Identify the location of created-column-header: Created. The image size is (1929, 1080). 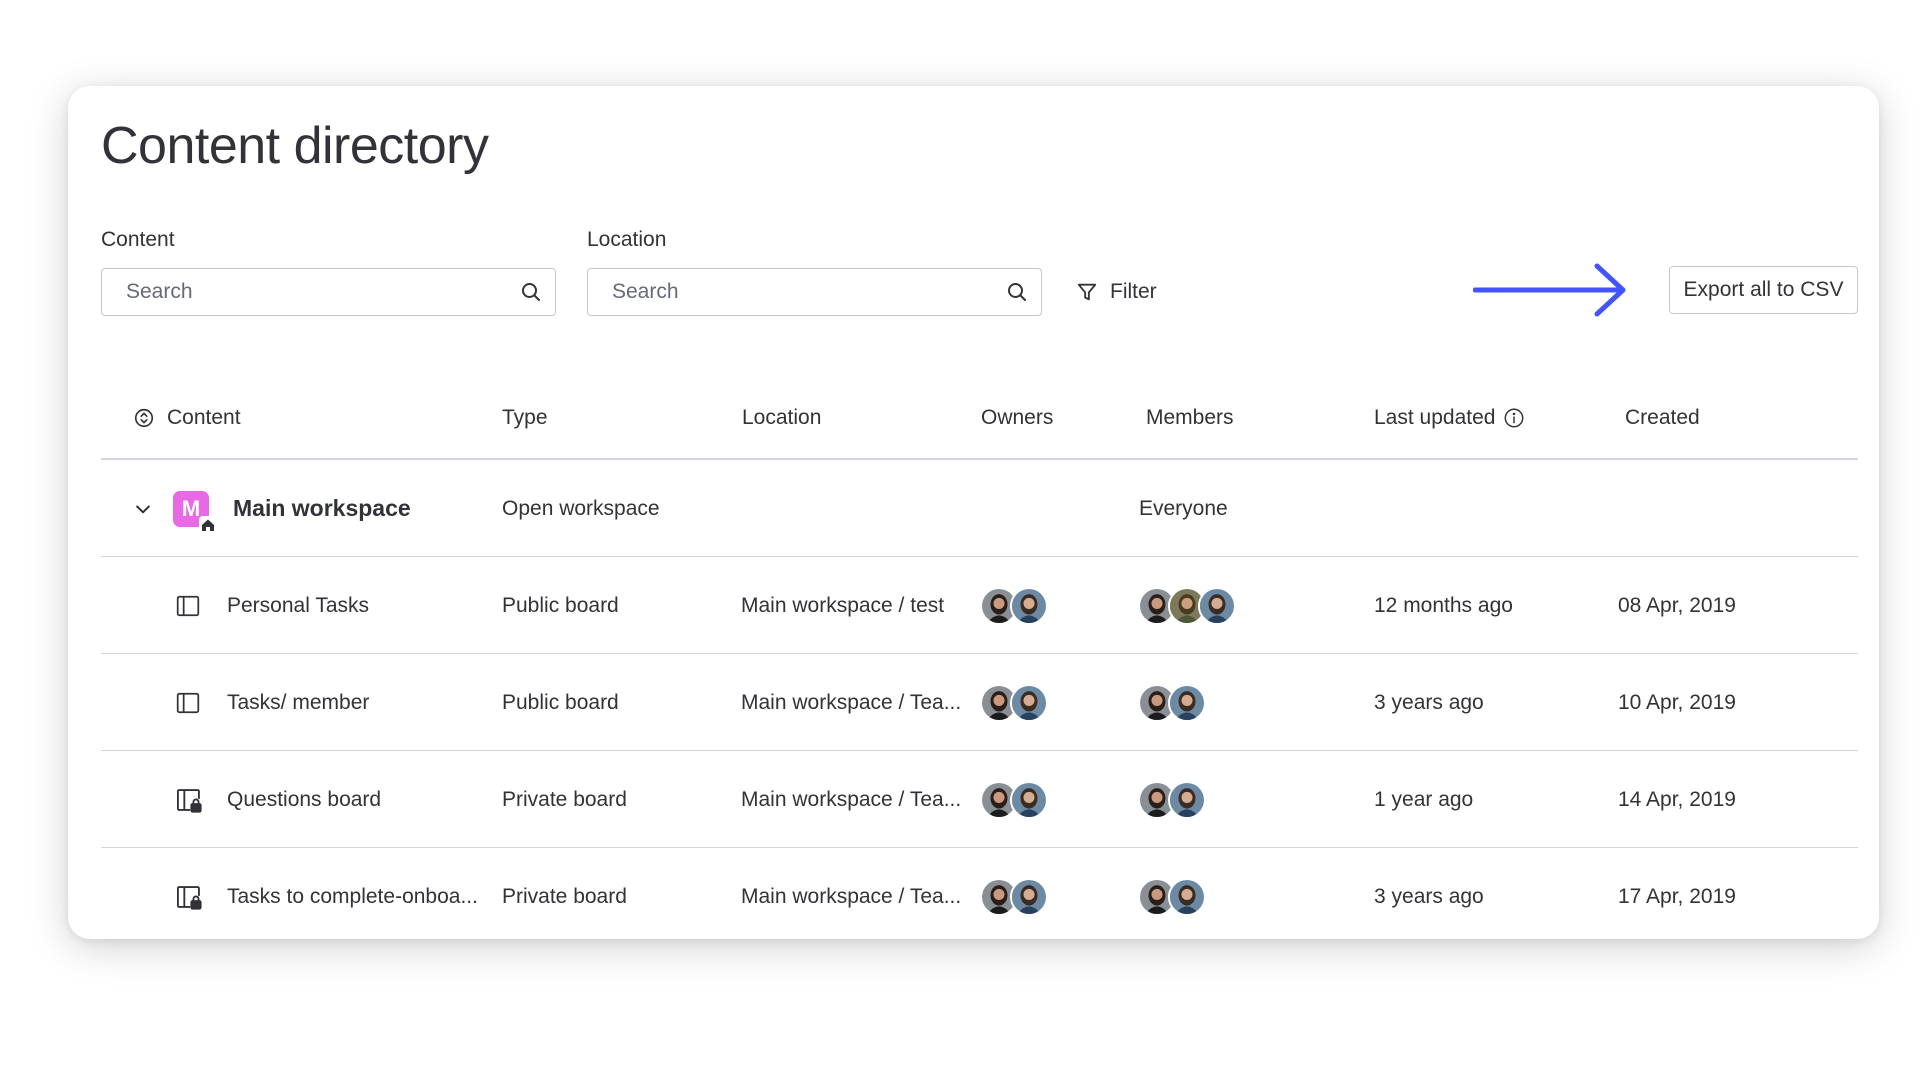
(1662, 418).